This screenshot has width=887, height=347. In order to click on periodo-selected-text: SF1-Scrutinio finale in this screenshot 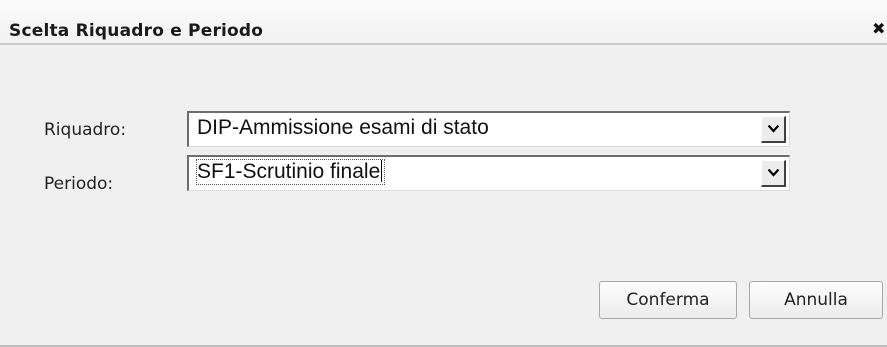, I will do `click(289, 171)`.